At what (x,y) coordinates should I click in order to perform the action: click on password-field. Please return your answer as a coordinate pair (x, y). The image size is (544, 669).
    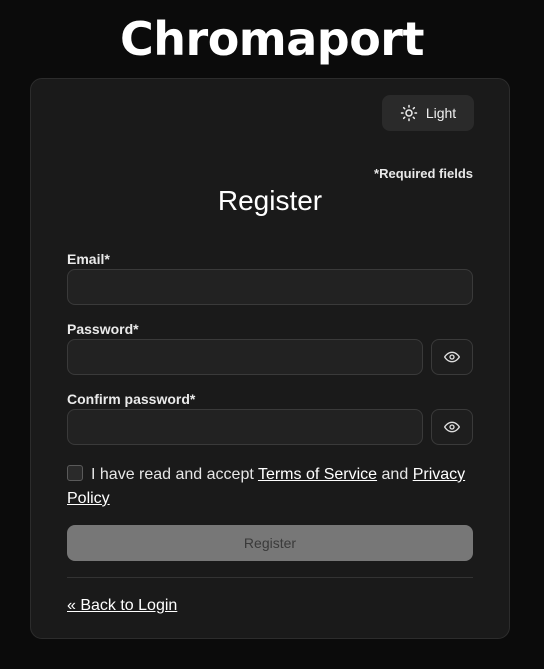
    Looking at the image, I should click on (245, 357).